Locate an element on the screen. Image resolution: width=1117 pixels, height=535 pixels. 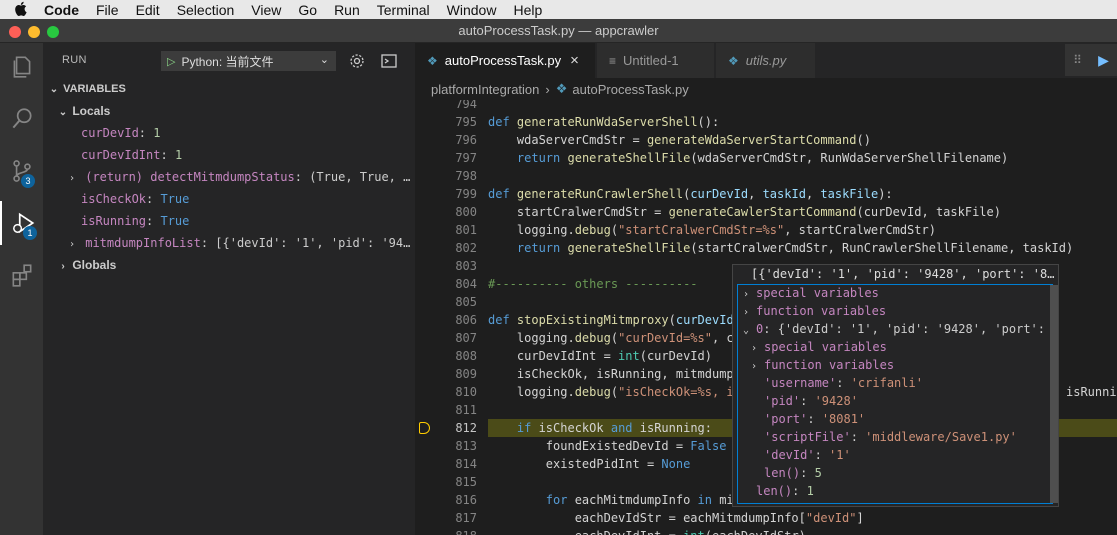
breadcrumb-folder: platformIntegration is located at coordinates (485, 89).